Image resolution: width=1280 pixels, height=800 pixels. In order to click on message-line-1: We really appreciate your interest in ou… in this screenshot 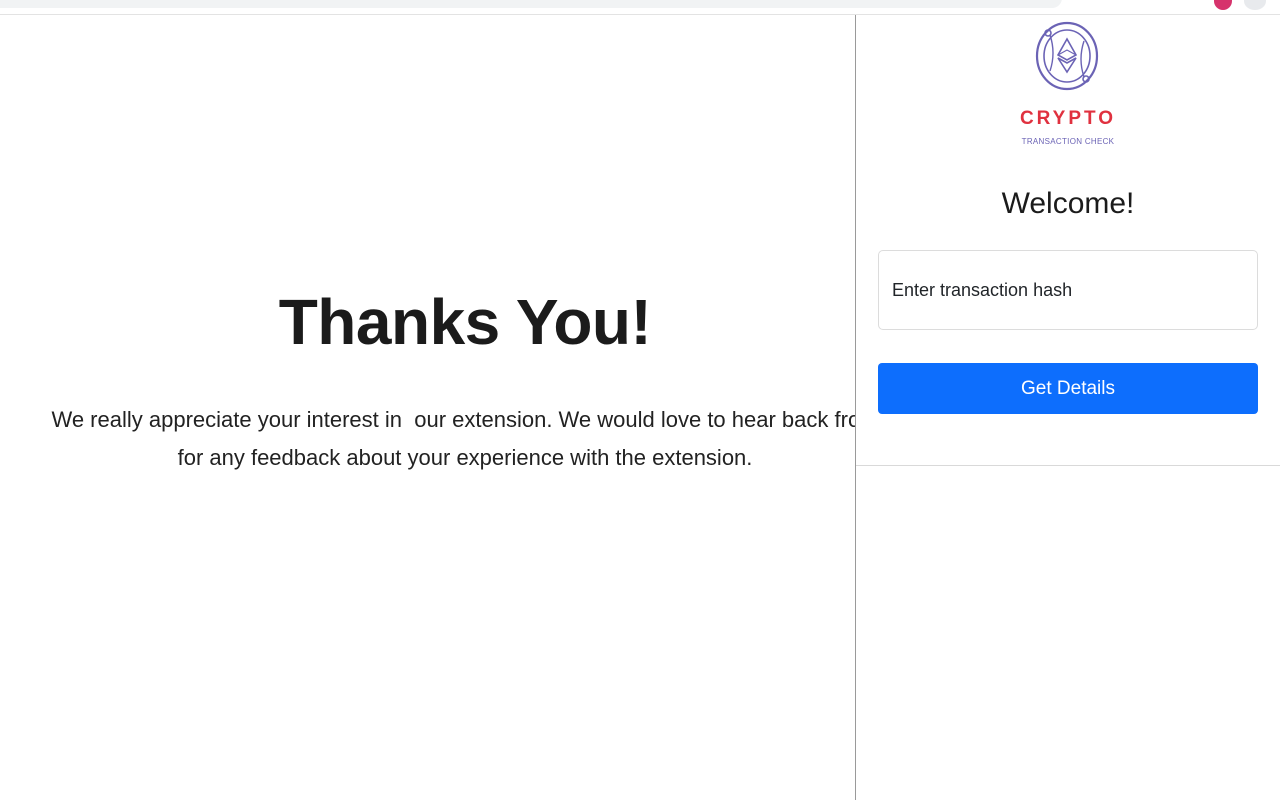, I will do `click(465, 419)`.